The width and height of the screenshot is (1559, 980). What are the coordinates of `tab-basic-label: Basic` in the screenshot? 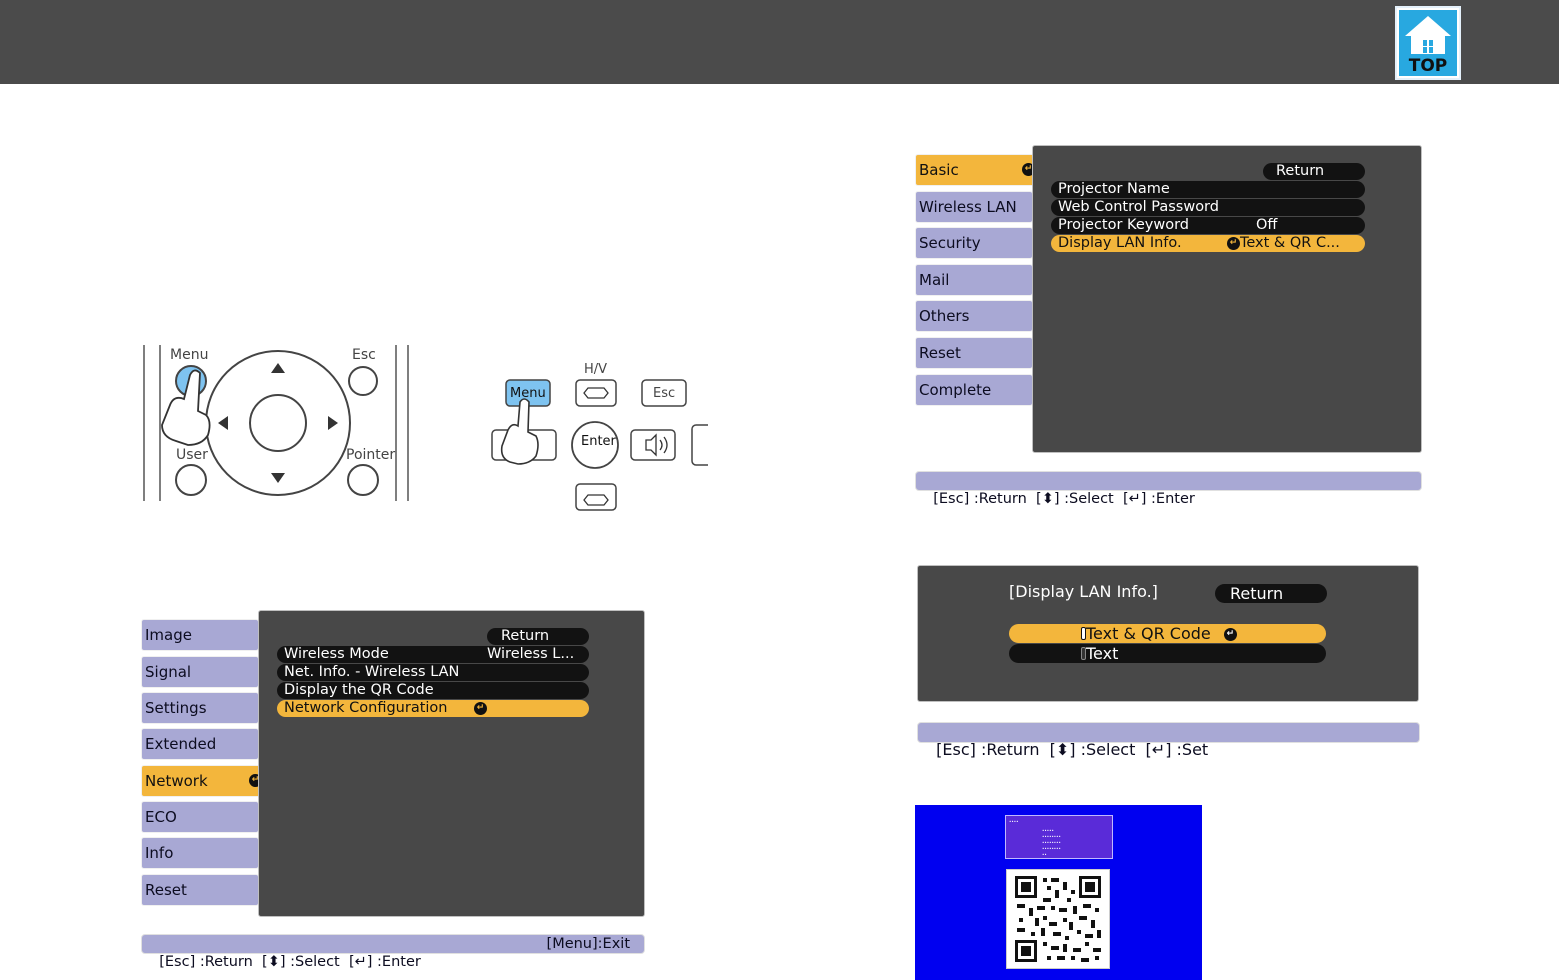 It's located at (939, 170).